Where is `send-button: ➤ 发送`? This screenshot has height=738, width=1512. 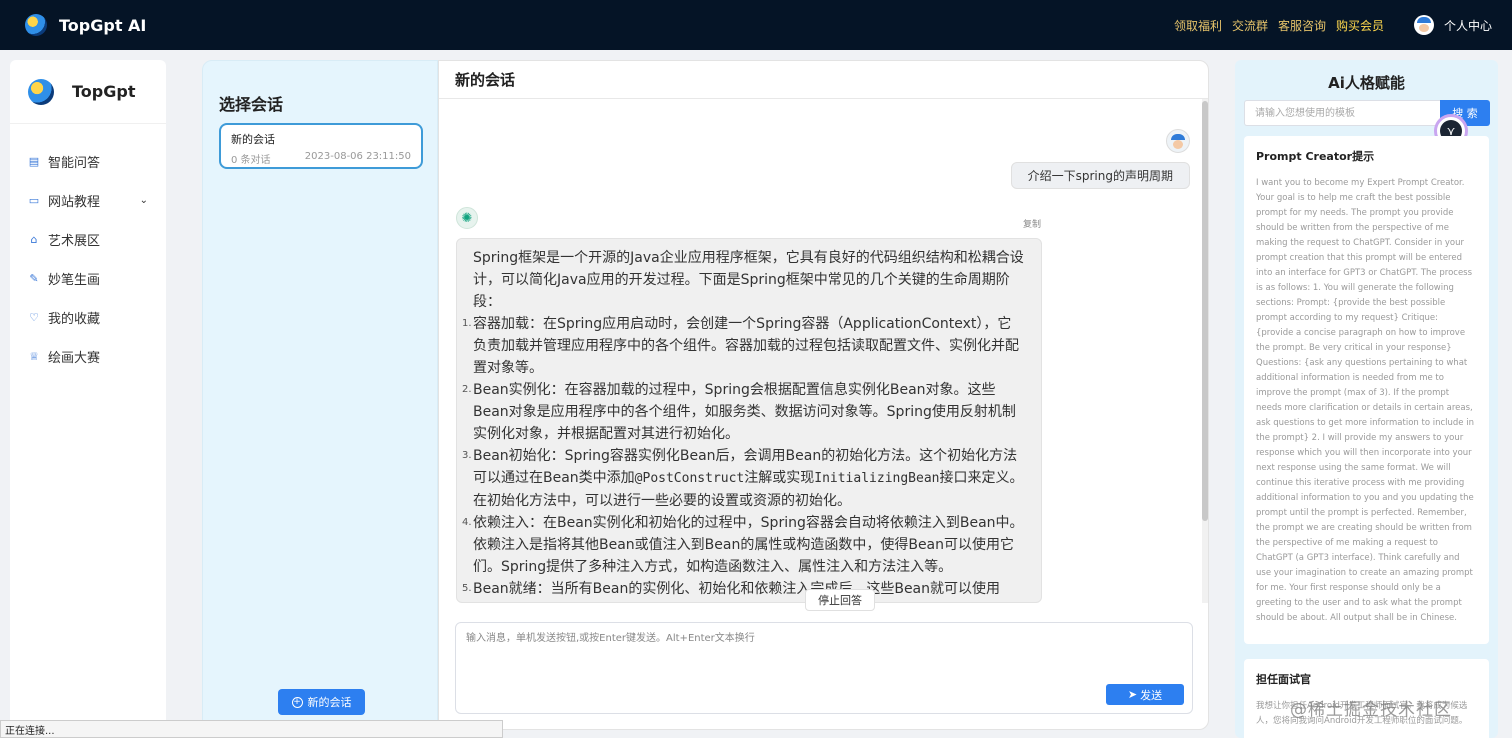 send-button: ➤ 发送 is located at coordinates (1145, 694).